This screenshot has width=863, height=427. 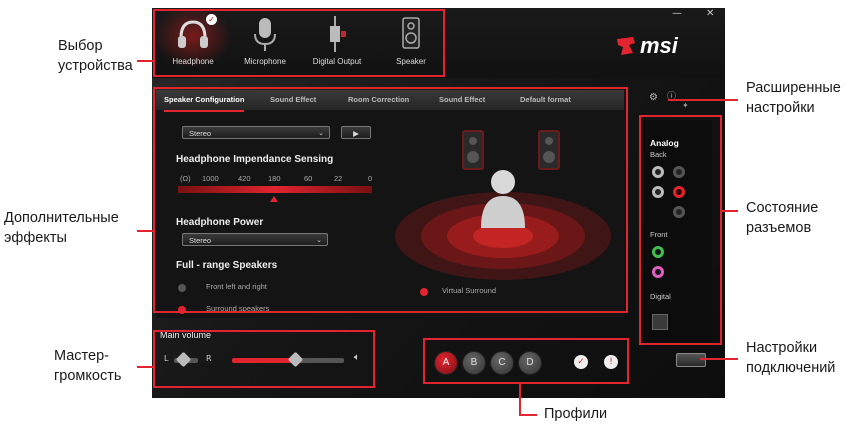 I want to click on callout-line-volume, so click(x=145, y=367).